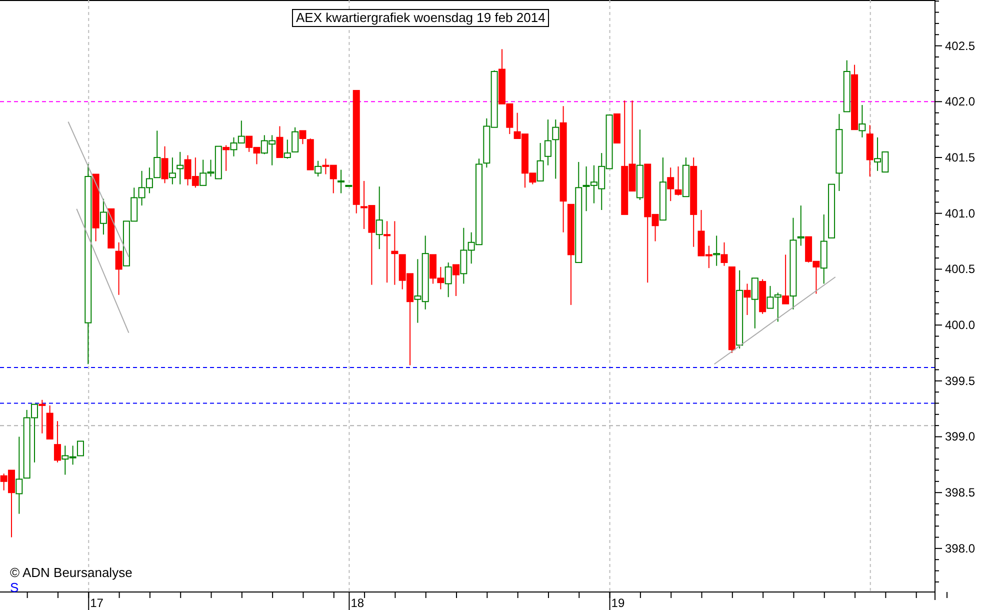 This screenshot has height=610, width=985. What do you see at coordinates (97, 603) in the screenshot?
I see `date-label: 17` at bounding box center [97, 603].